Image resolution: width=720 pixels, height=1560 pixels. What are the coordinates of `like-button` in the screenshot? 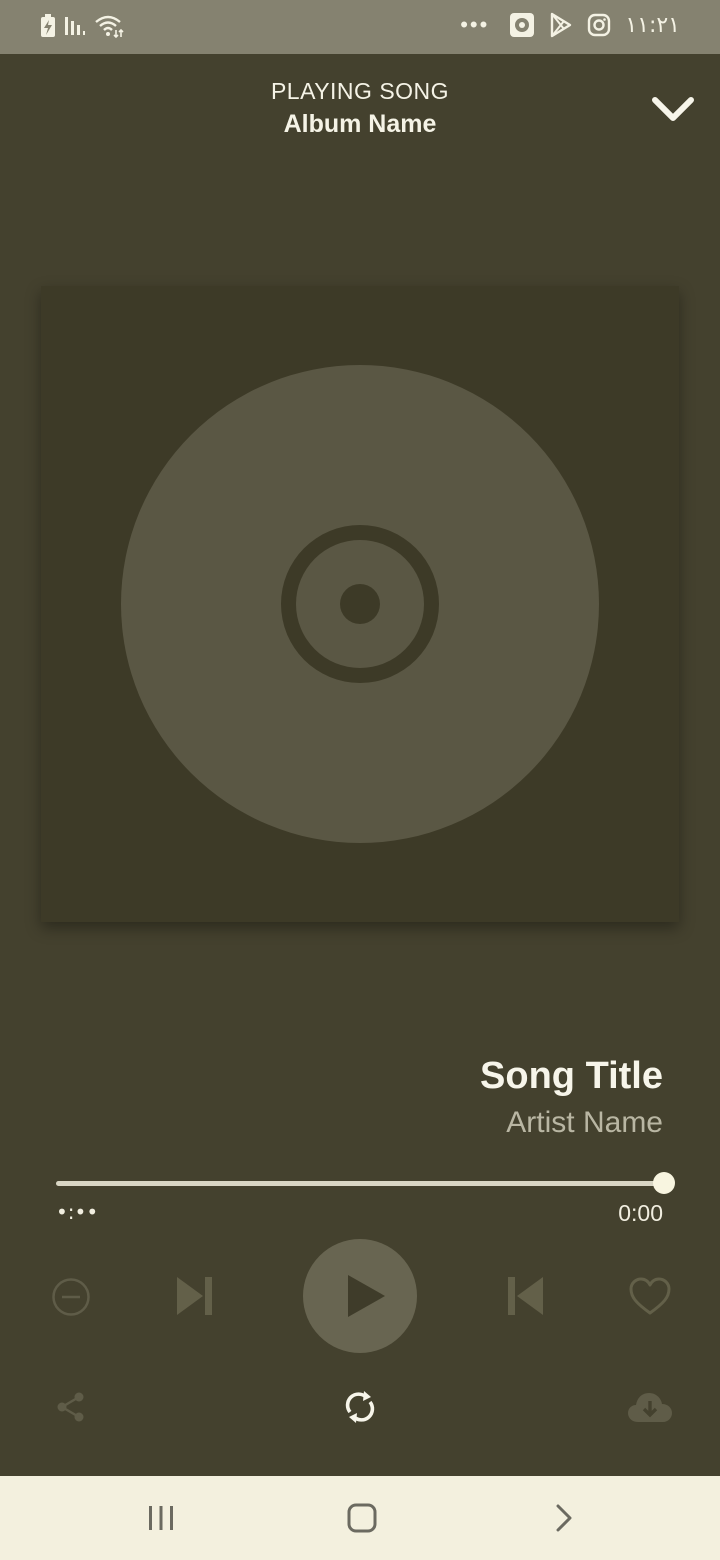 It's located at (650, 1297).